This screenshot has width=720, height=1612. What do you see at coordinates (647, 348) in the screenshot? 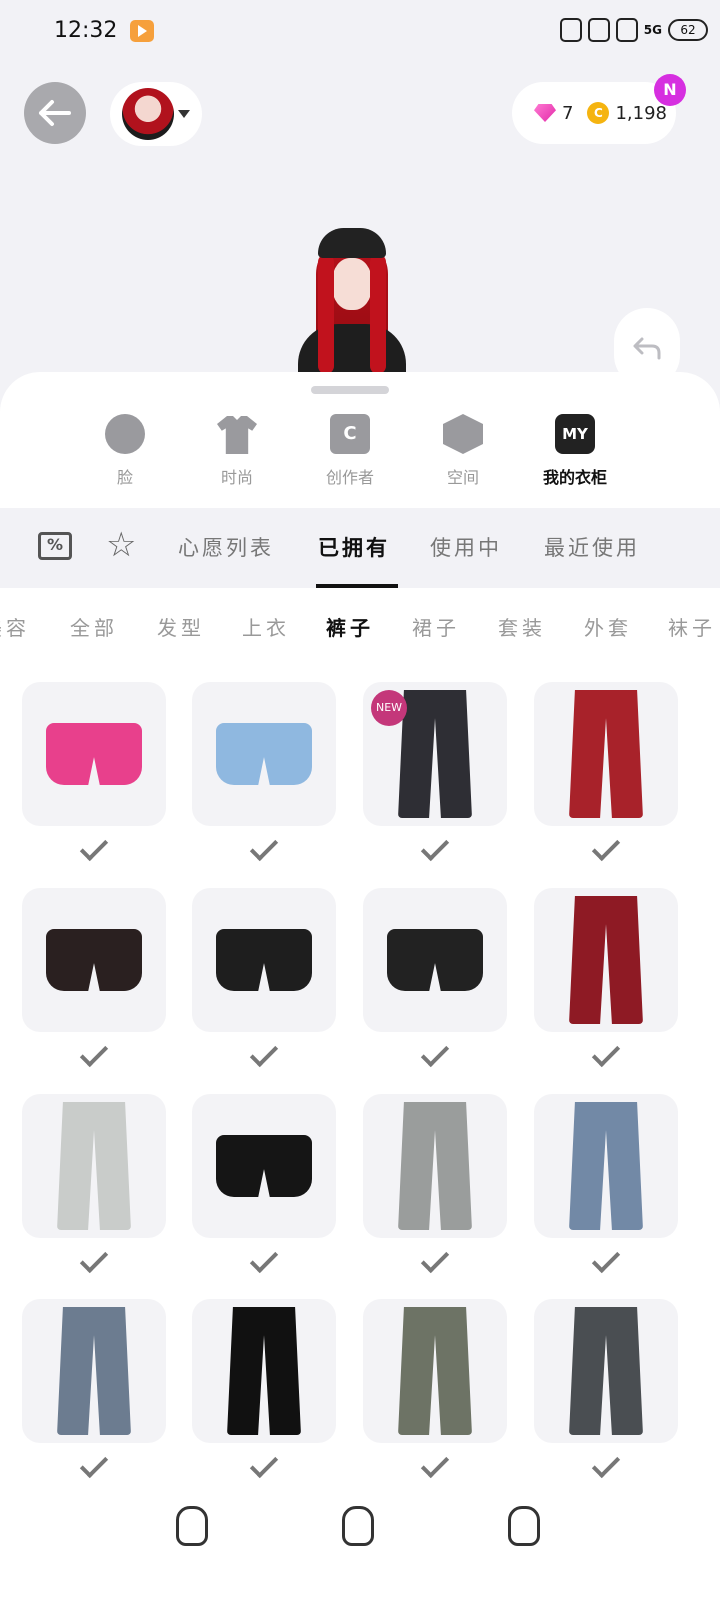
I see `undo-icon` at bounding box center [647, 348].